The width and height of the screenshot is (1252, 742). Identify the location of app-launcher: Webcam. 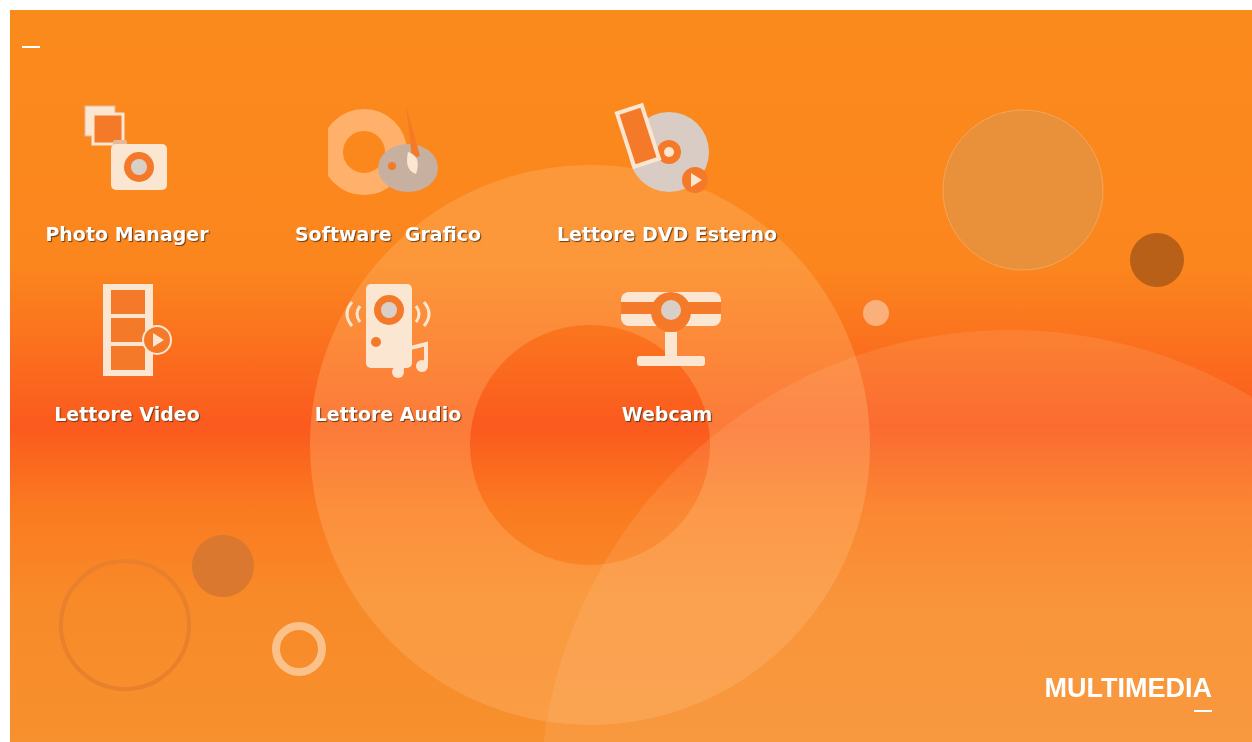
(667, 353).